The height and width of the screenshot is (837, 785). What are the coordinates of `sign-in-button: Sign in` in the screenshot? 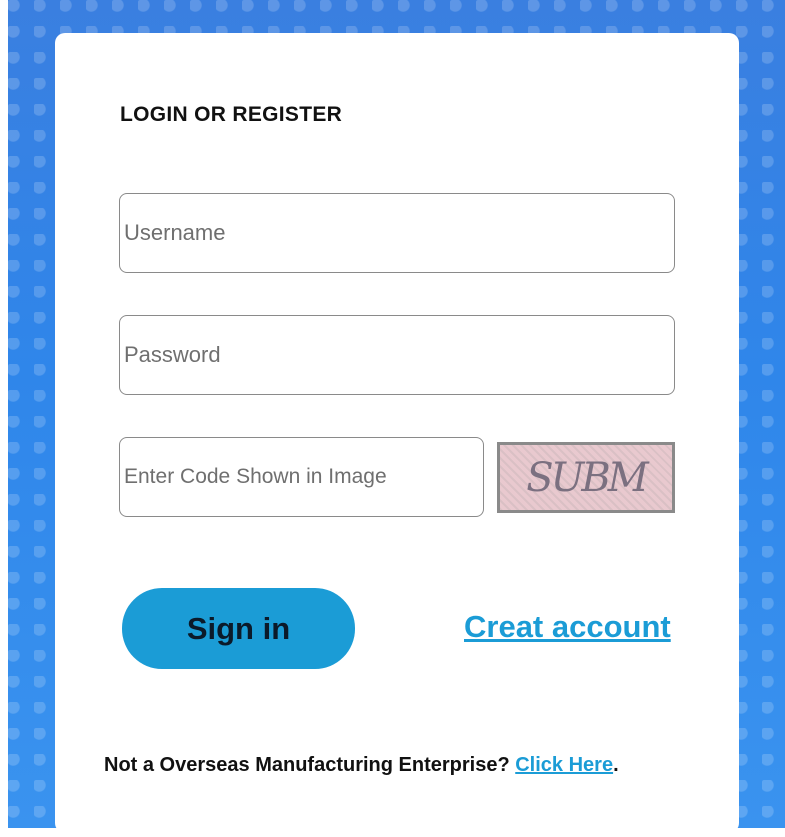 It's located at (238, 628).